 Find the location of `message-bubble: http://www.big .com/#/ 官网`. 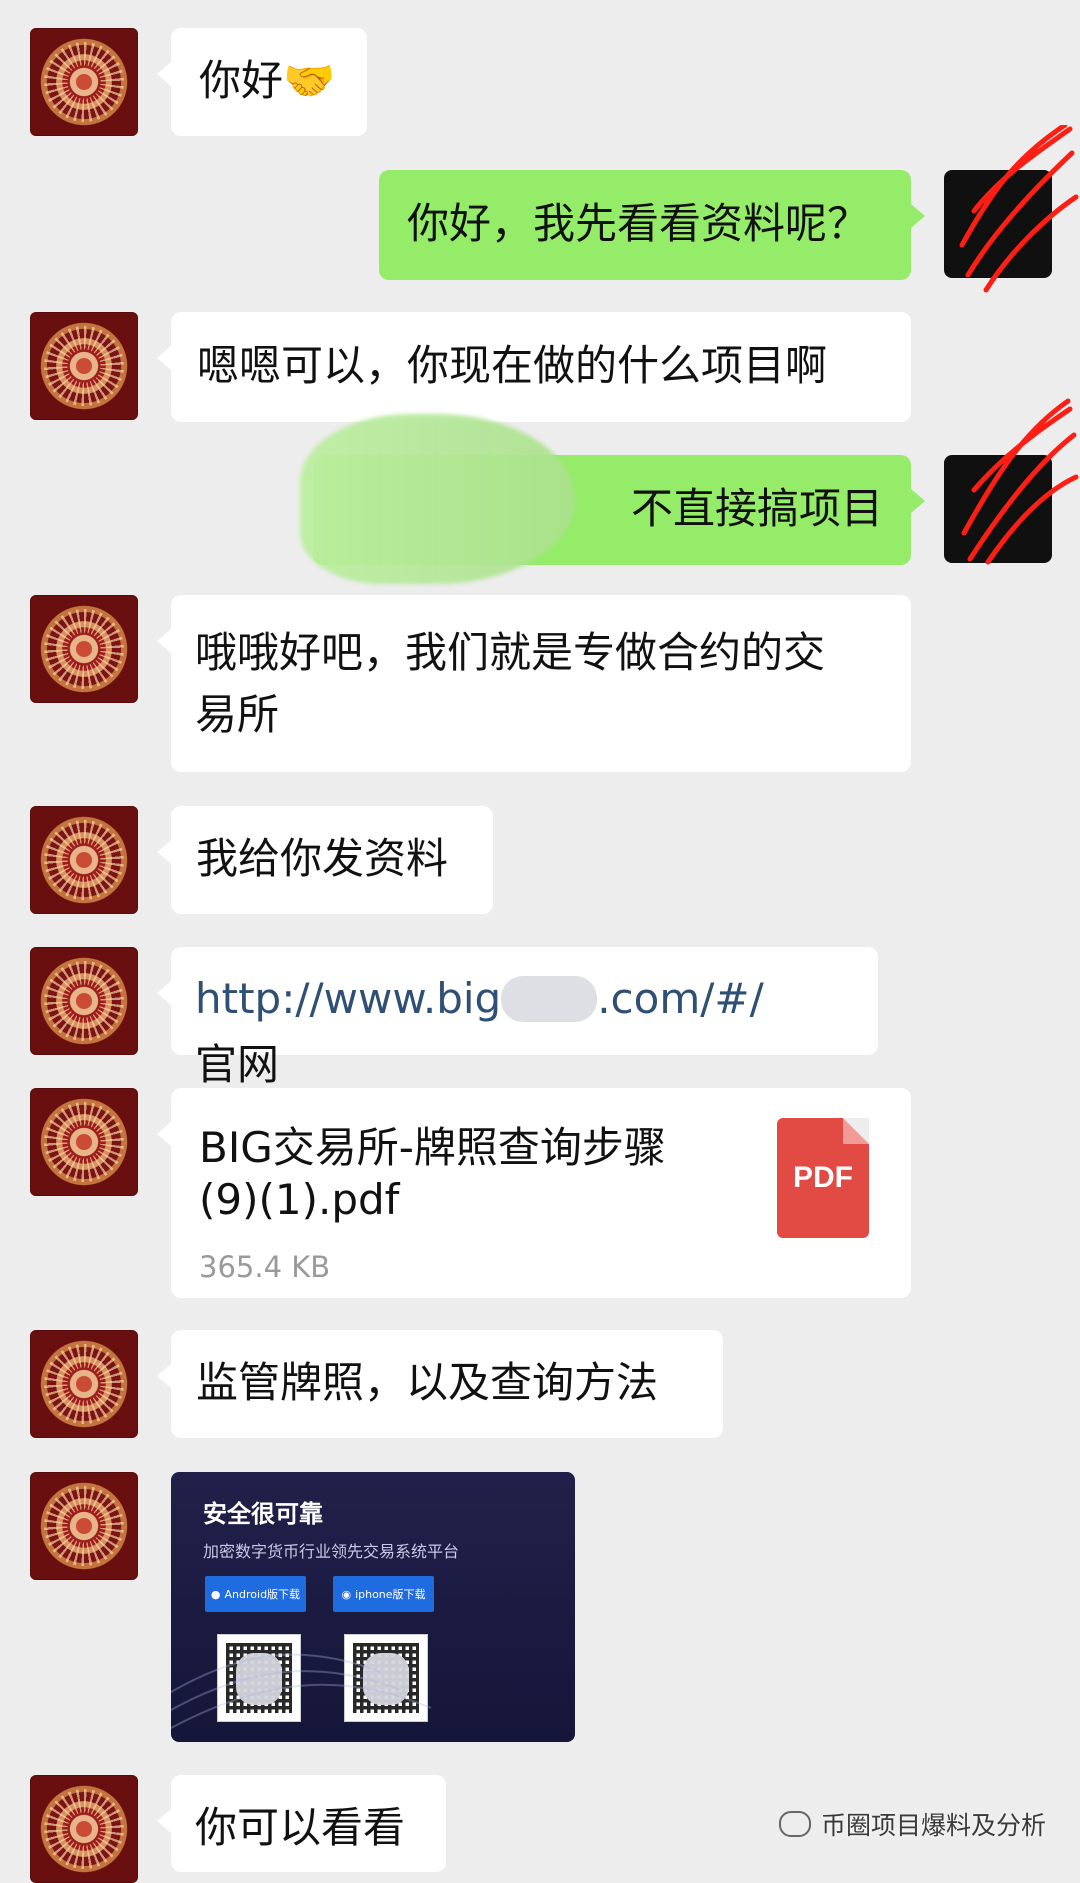

message-bubble: http://www.big .com/#/ 官网 is located at coordinates (517, 1018).